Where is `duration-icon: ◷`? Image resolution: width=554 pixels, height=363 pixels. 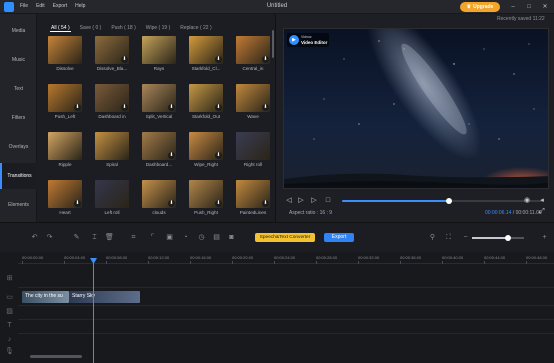 duration-icon: ◷ is located at coordinates (201, 237).